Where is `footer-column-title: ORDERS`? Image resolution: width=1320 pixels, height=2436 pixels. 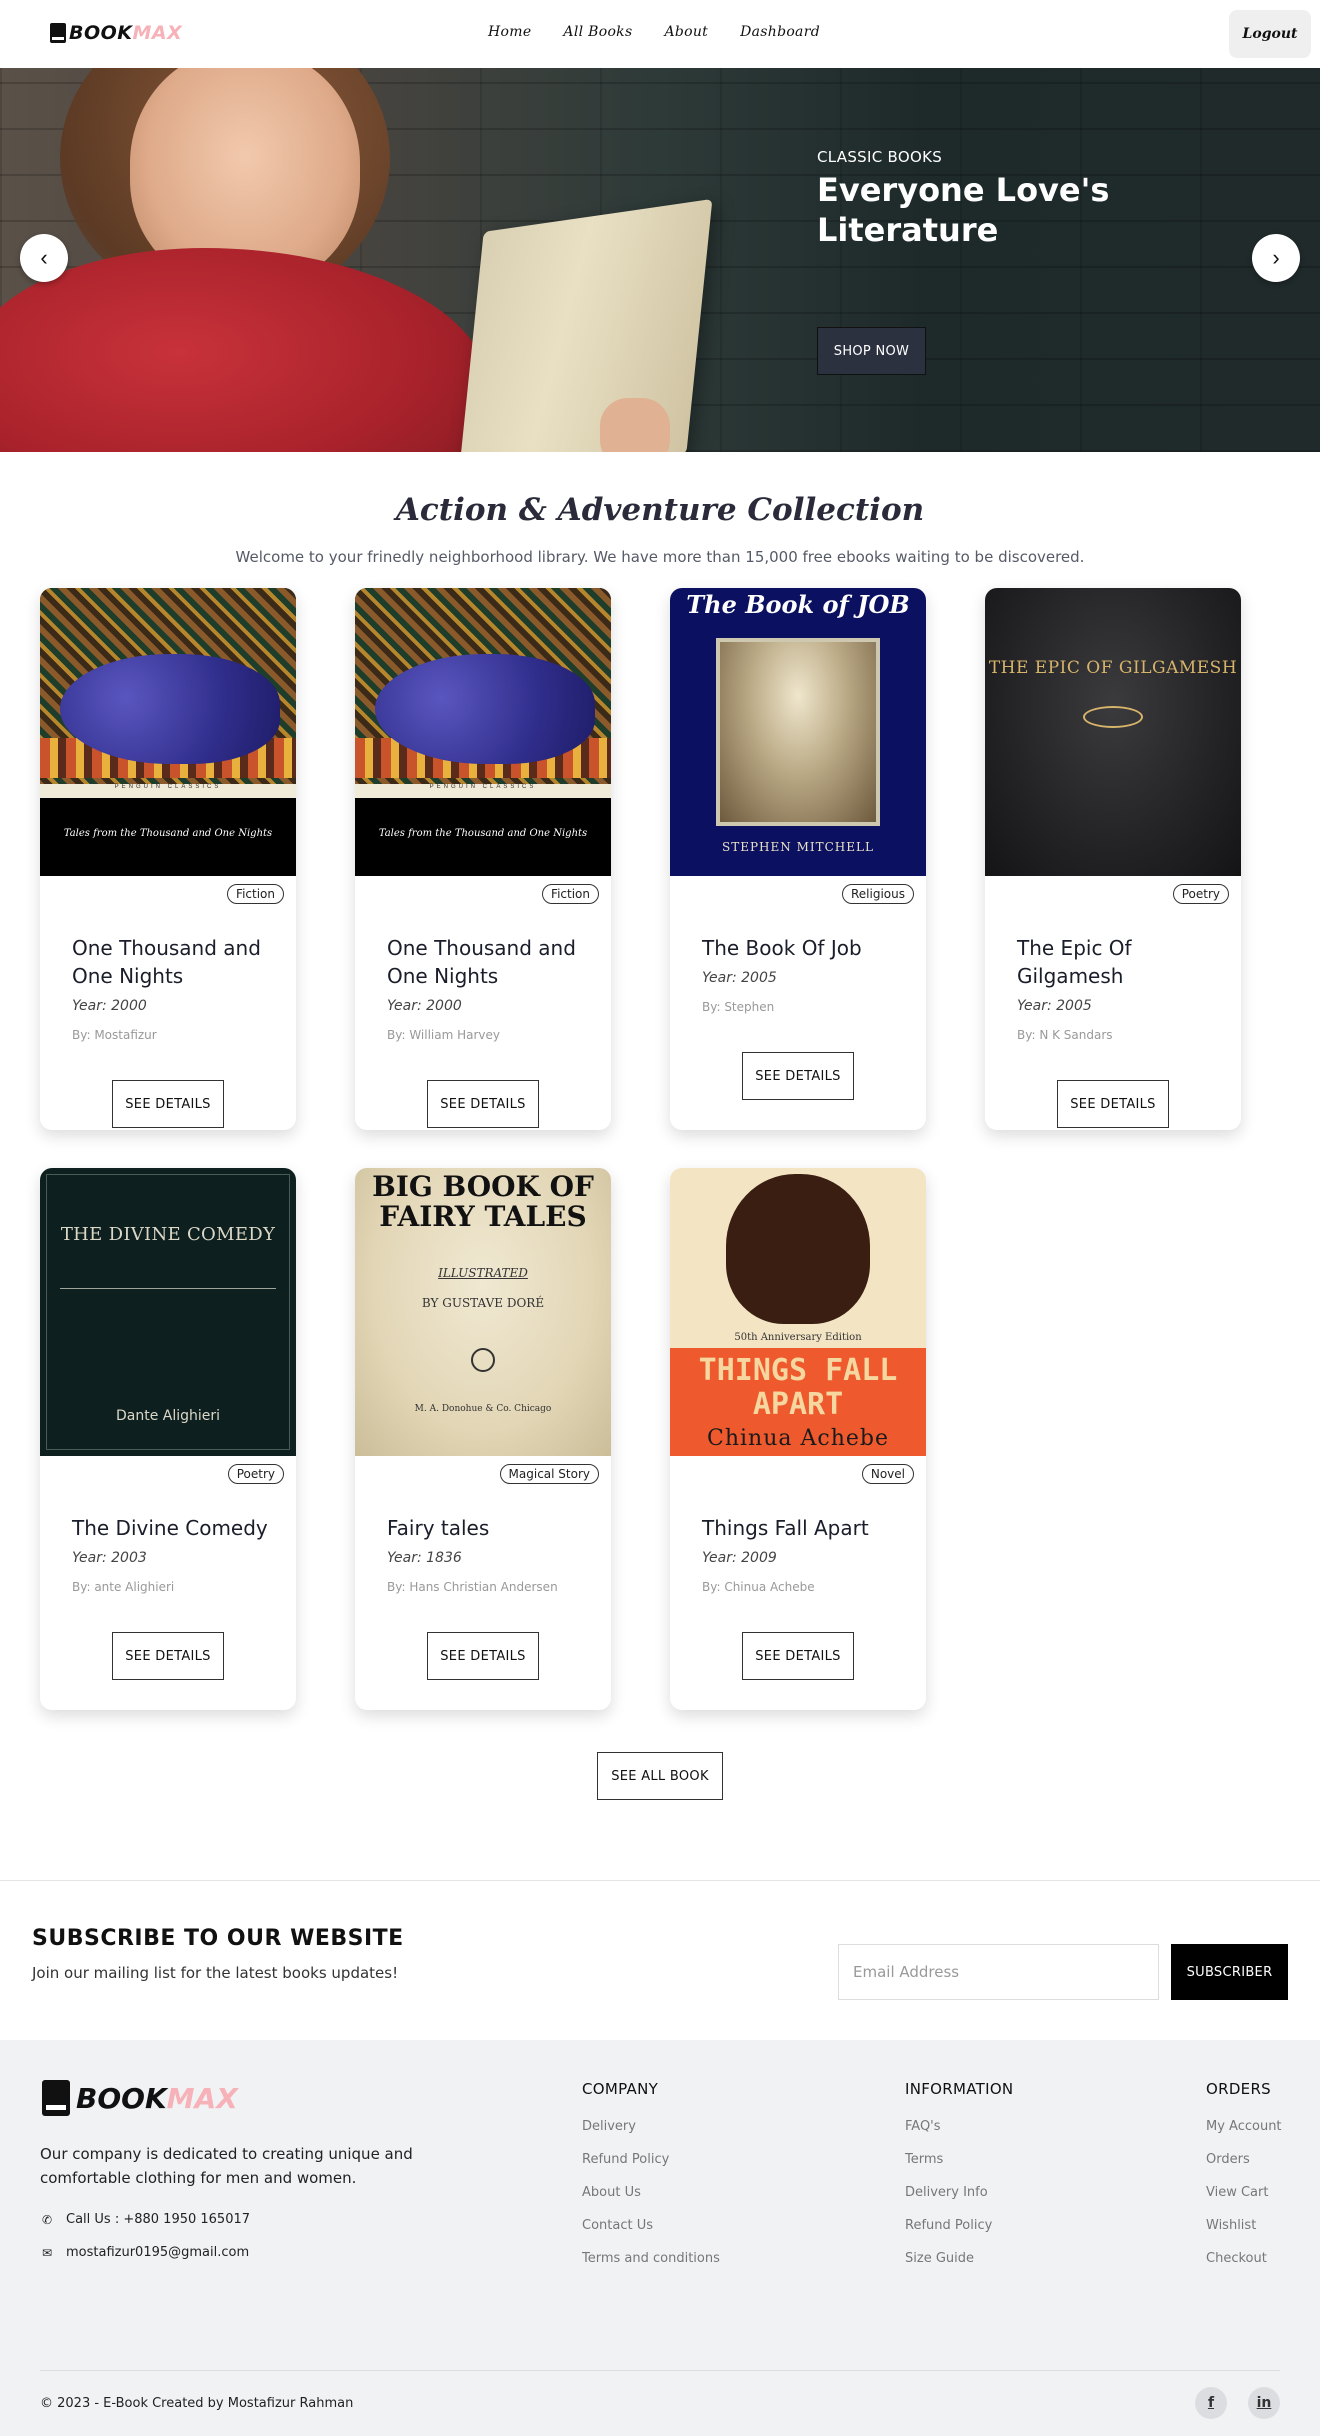
footer-column-title: ORDERS is located at coordinates (1239, 2089).